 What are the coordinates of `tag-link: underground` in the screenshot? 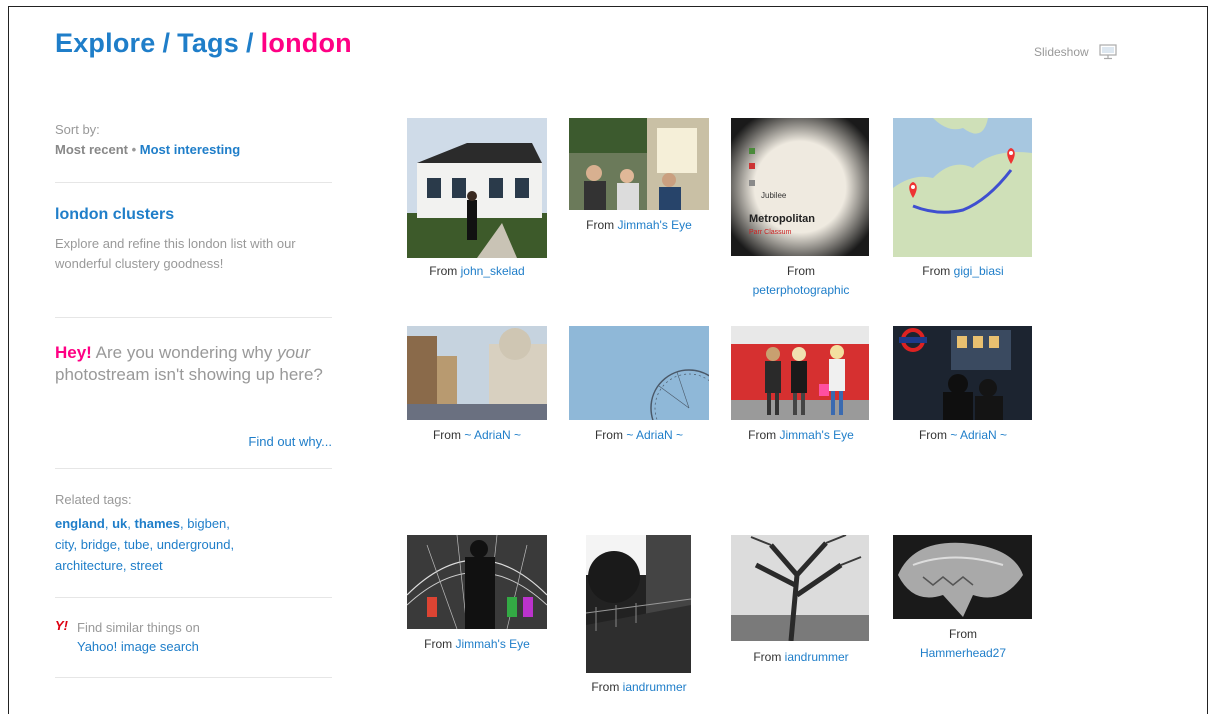 It's located at (194, 544).